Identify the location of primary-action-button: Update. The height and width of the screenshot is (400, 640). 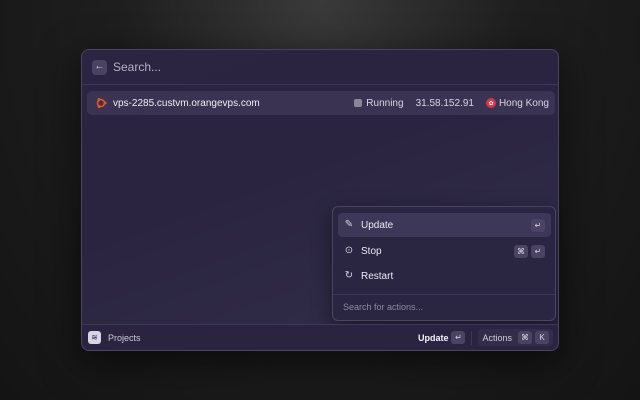
(433, 338).